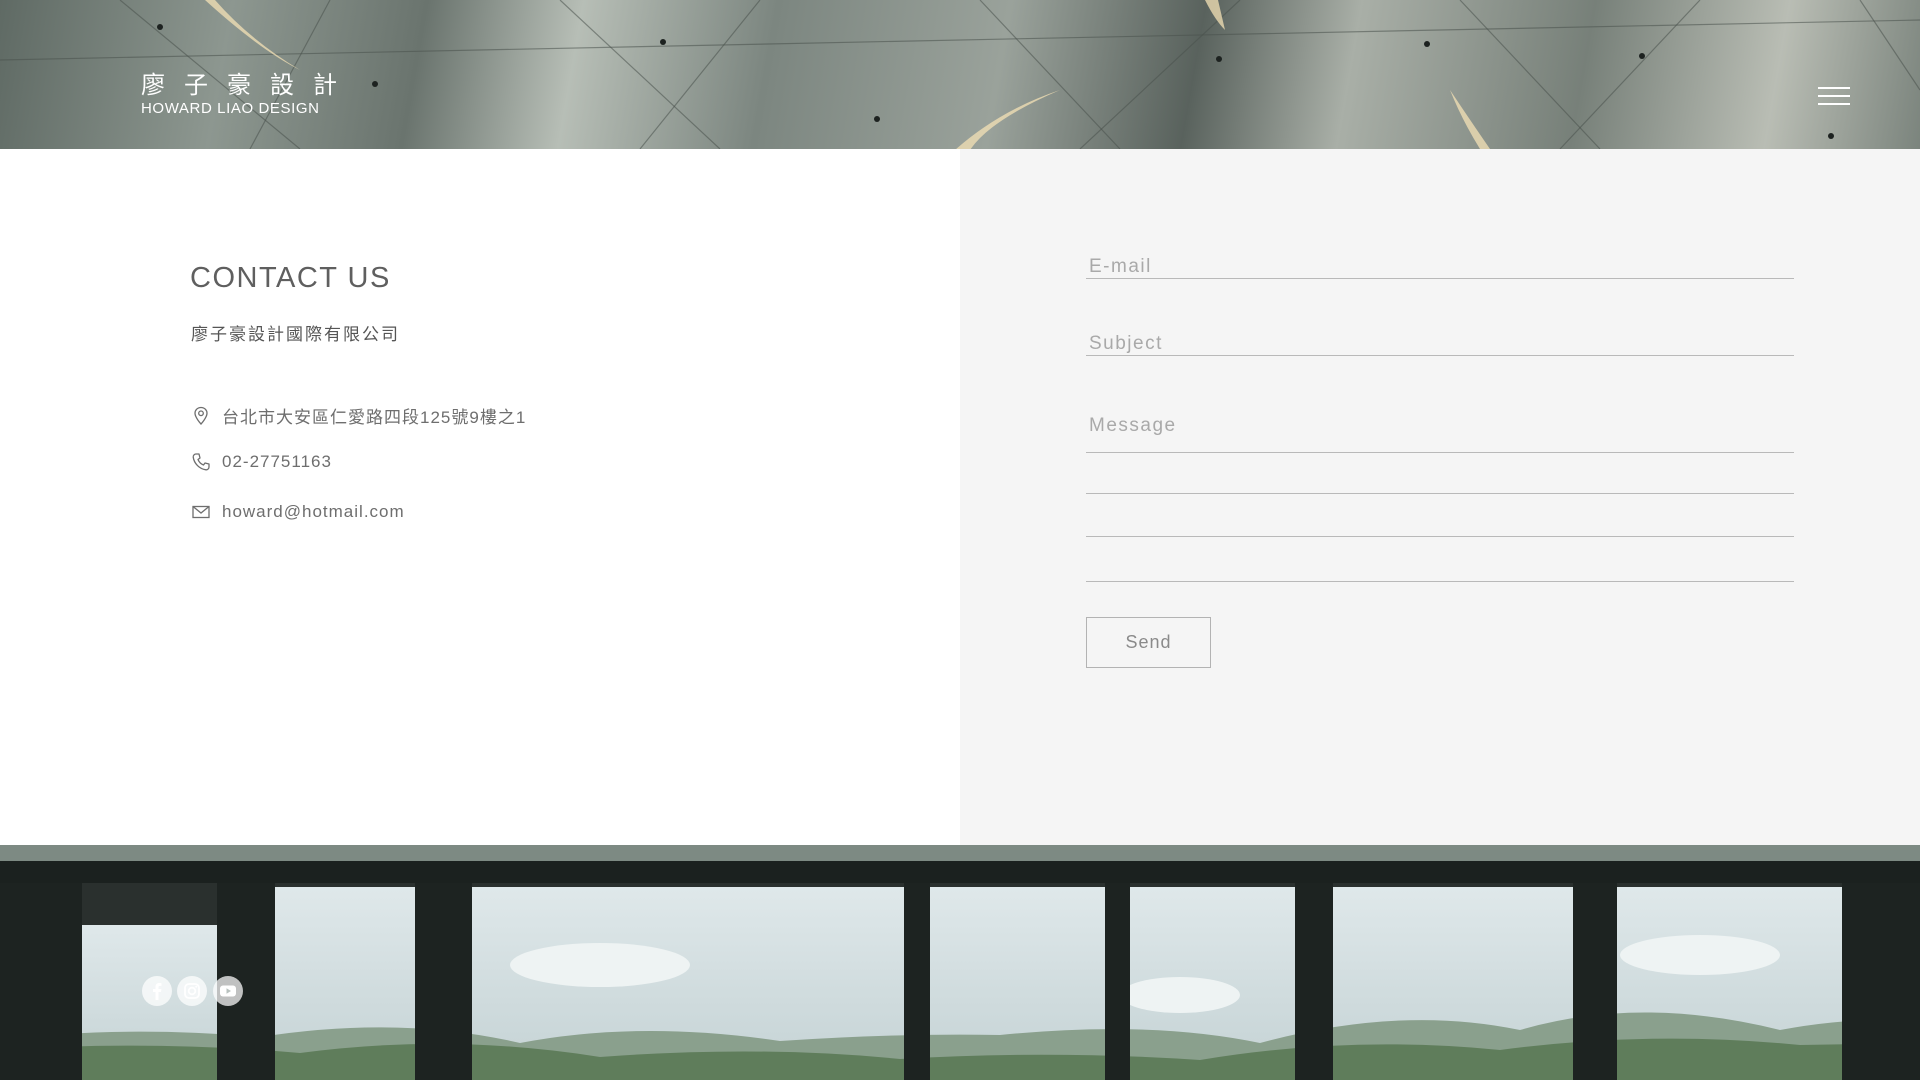 The width and height of the screenshot is (1920, 1080). Describe the element at coordinates (201, 512) in the screenshot. I see `mail-icon` at that location.